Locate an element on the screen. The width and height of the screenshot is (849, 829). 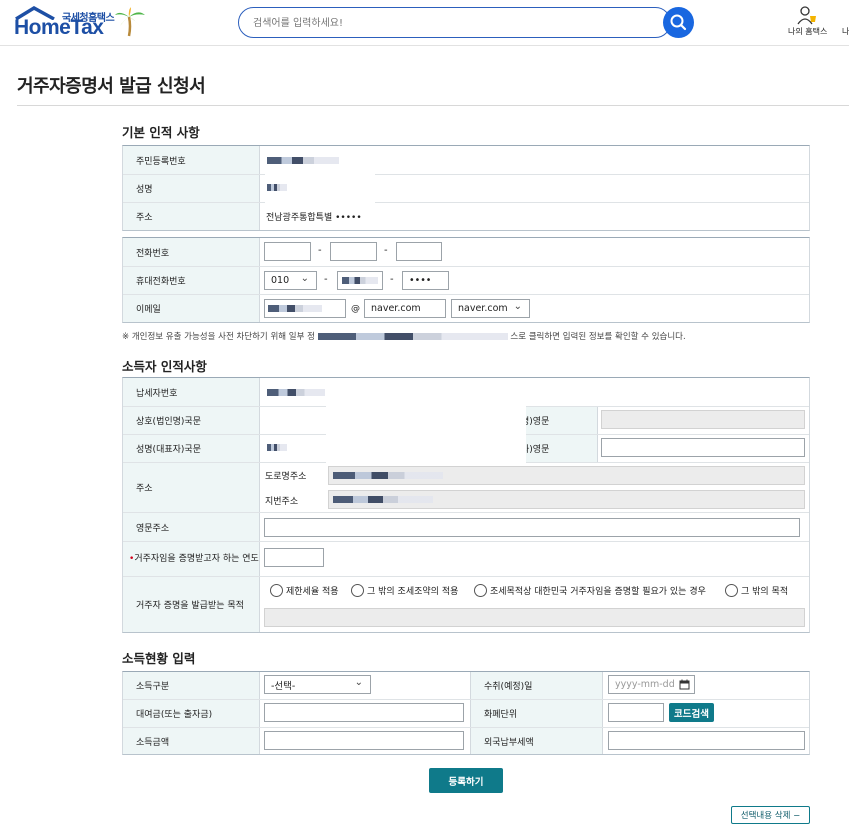
company-kr-label: 상호(법인명)국문 is located at coordinates (191, 420).